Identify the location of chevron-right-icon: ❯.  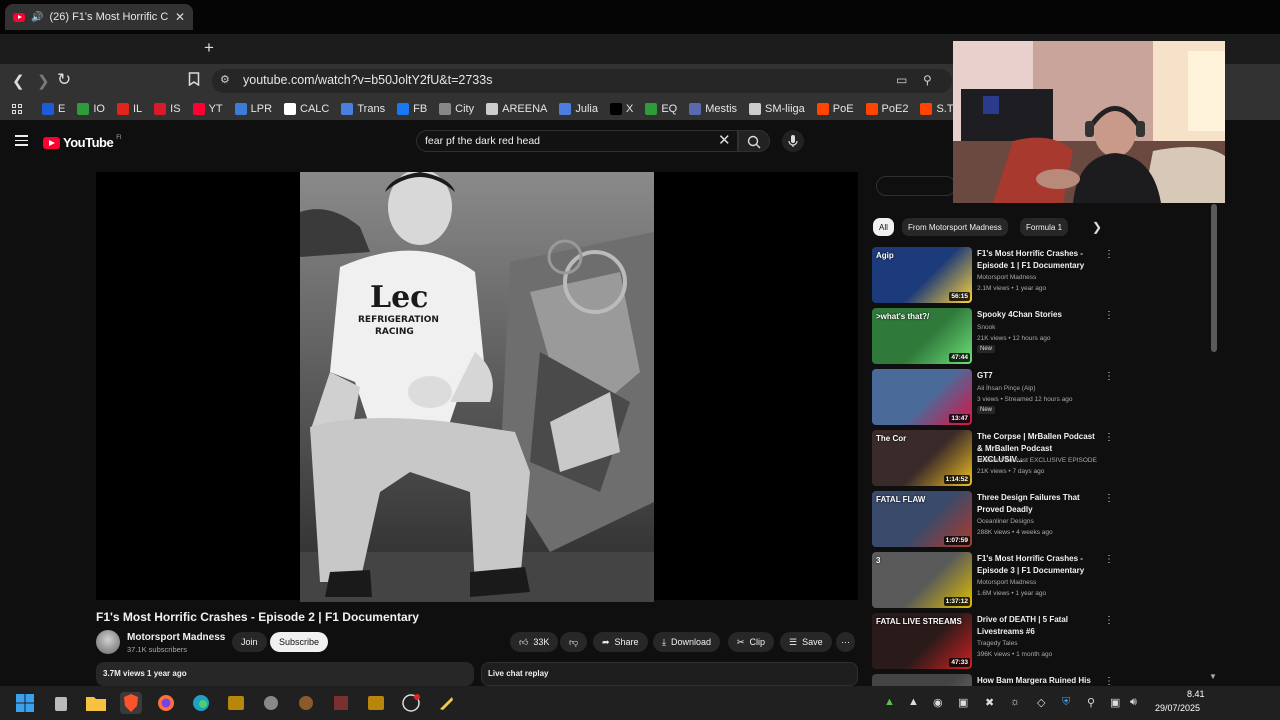
(1097, 227).